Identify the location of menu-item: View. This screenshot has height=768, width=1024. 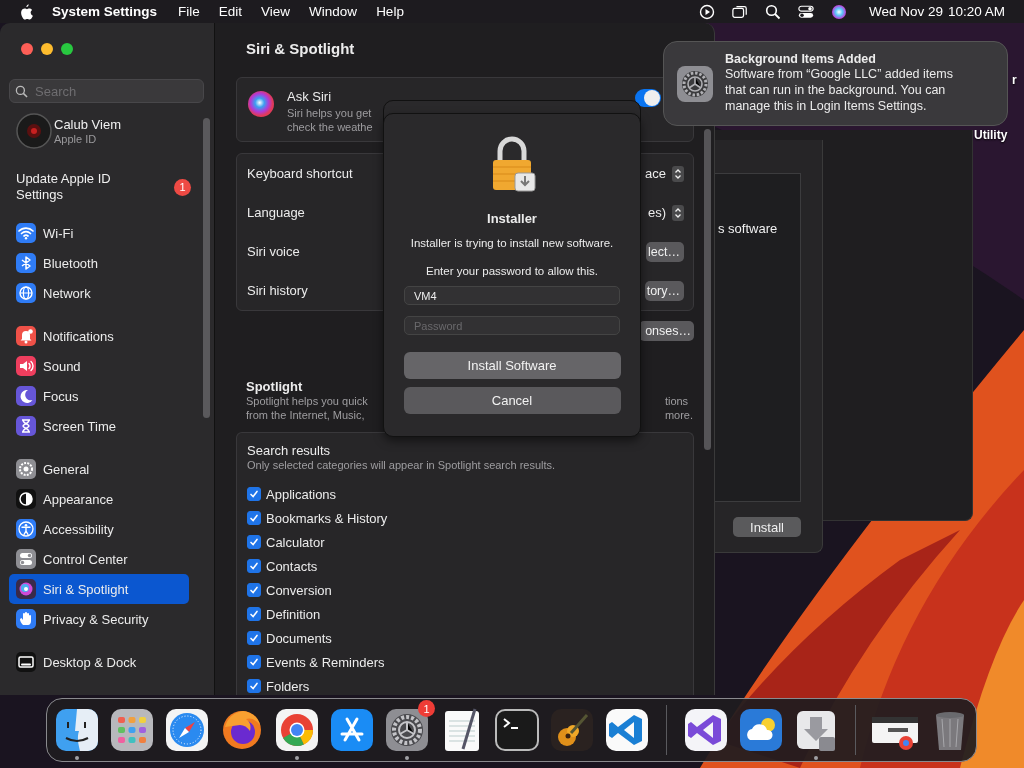
(276, 11).